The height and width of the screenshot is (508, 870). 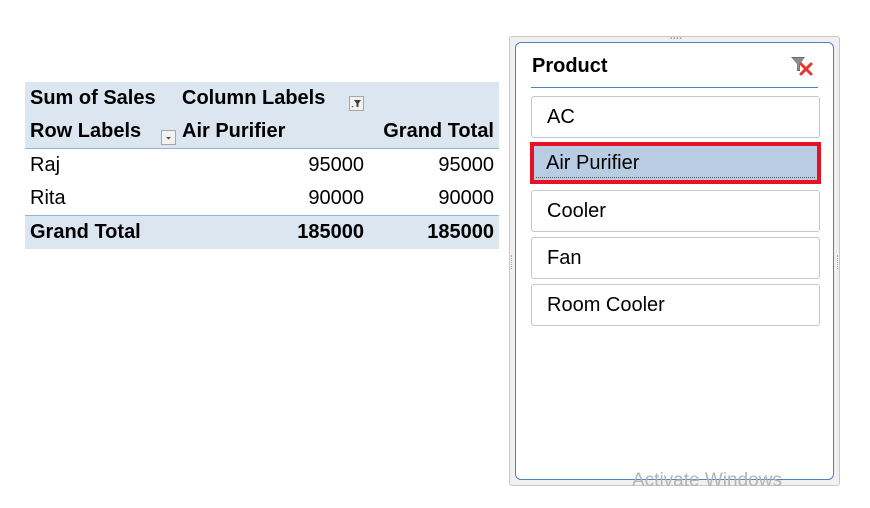 What do you see at coordinates (576, 211) in the screenshot?
I see `slicer-item-label: Cooler` at bounding box center [576, 211].